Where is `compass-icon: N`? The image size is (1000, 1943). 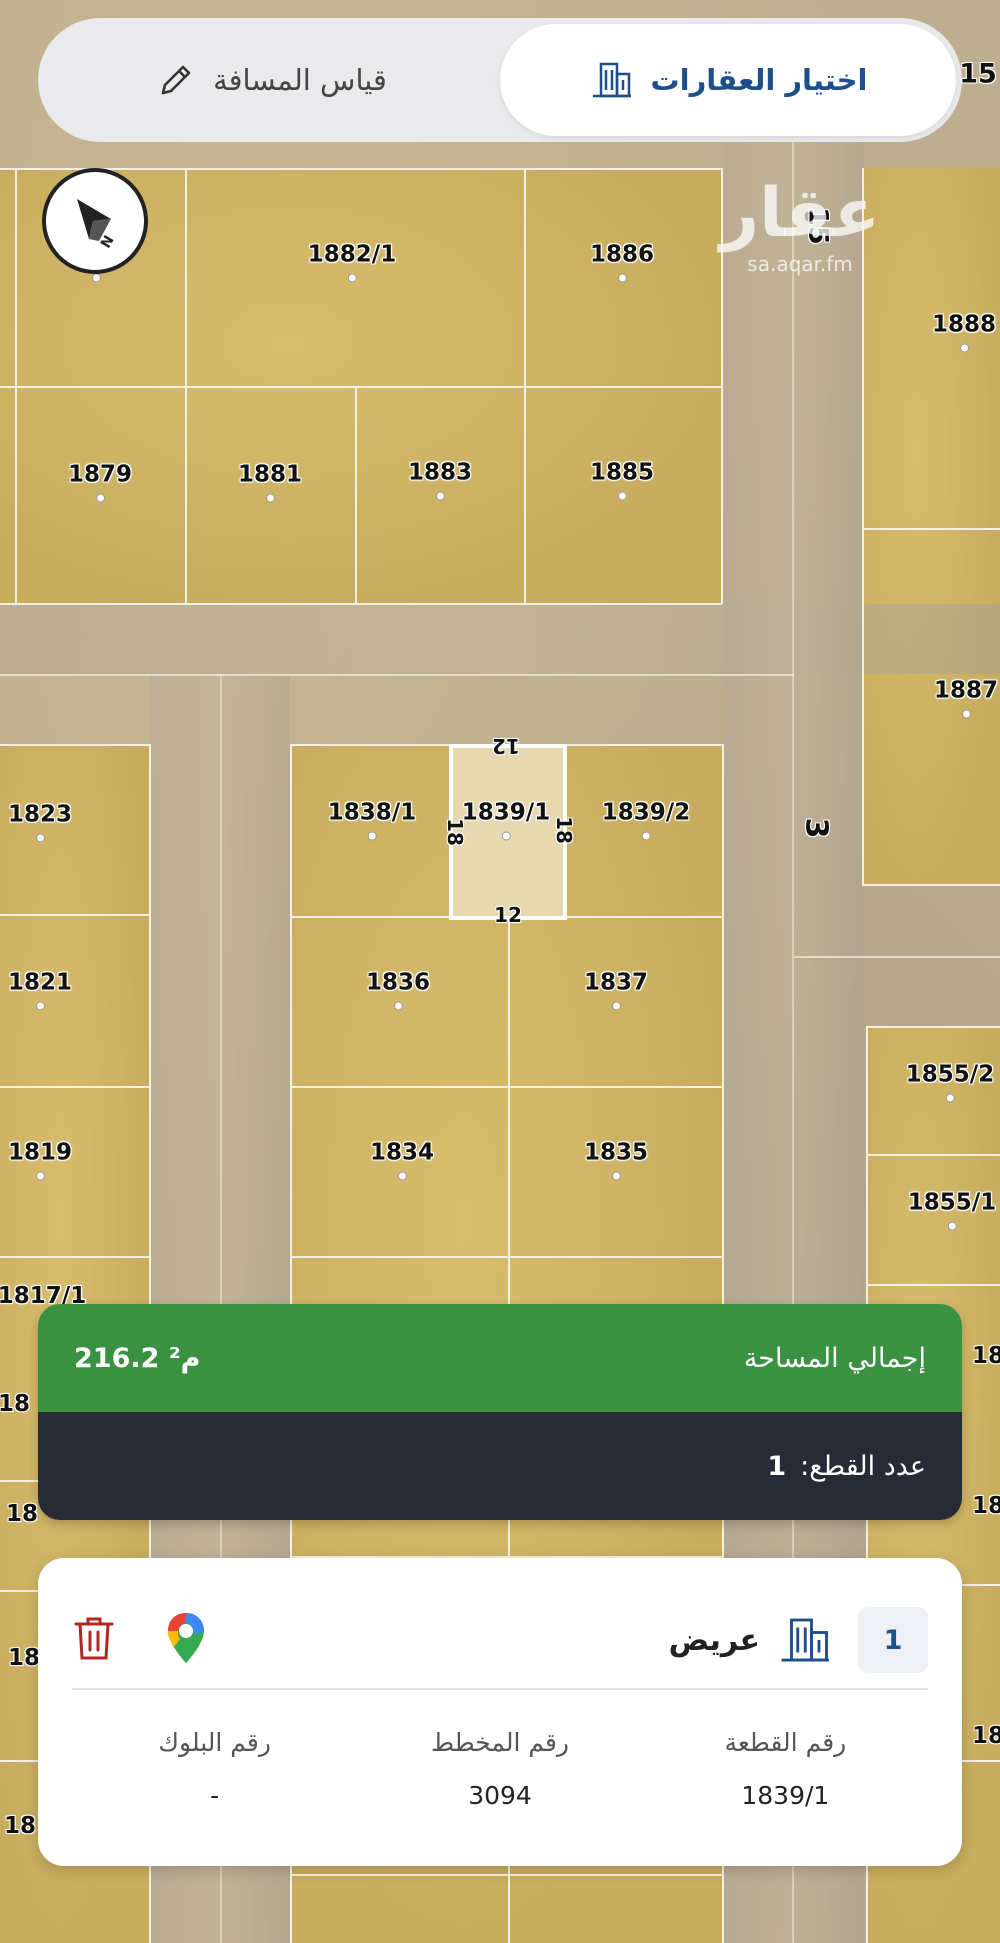 compass-icon: N is located at coordinates (95, 221).